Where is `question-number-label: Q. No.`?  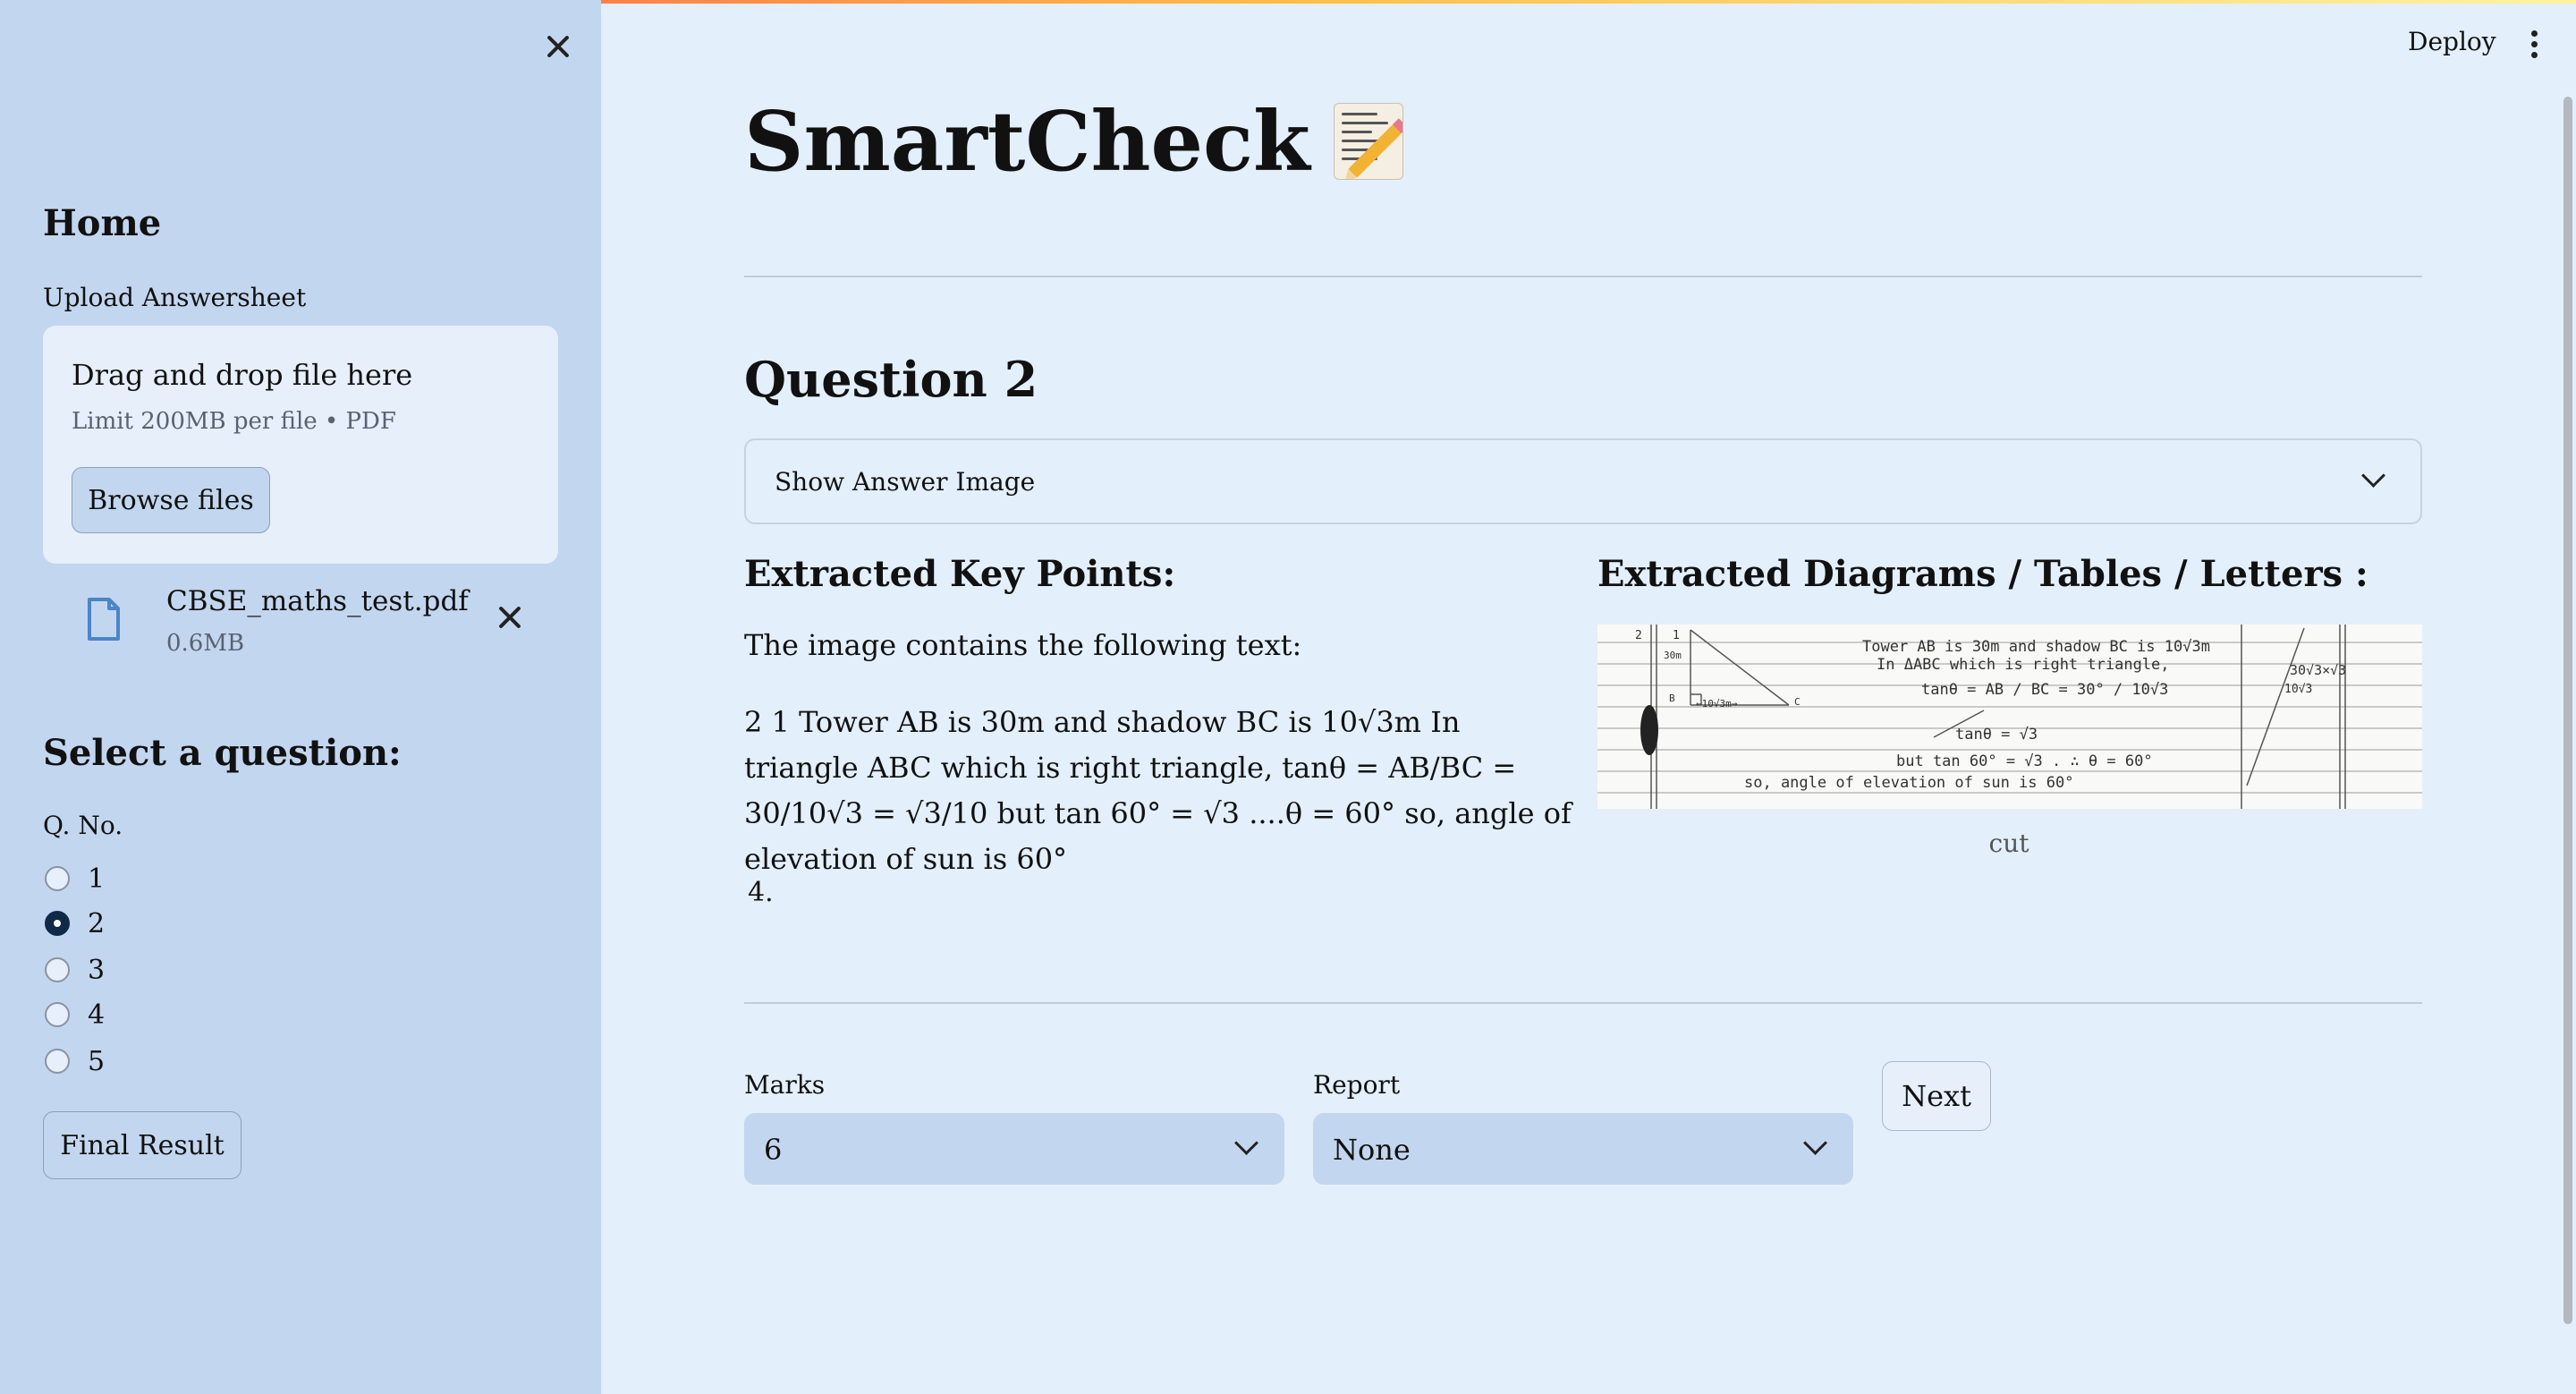
question-number-label: Q. No. is located at coordinates (83, 825).